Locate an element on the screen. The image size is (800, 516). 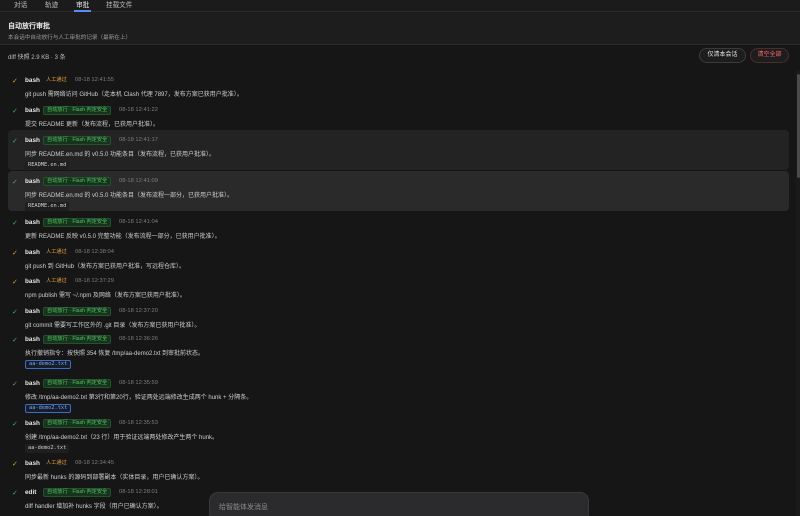
entry-description: 同步最新 hunks 的源码到部署副本（实体目录，用户已确认方案）。 is located at coordinates (114, 478).